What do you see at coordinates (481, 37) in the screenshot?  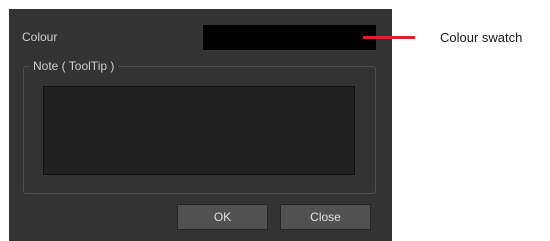 I see `callout-label: Colour swatch` at bounding box center [481, 37].